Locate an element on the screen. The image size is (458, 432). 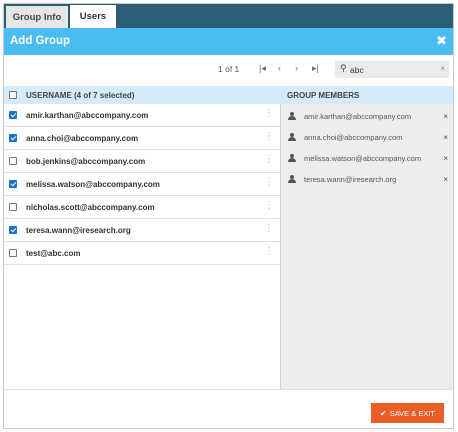
member-item: anna.choi@abccompany.com × is located at coordinates (367, 139).